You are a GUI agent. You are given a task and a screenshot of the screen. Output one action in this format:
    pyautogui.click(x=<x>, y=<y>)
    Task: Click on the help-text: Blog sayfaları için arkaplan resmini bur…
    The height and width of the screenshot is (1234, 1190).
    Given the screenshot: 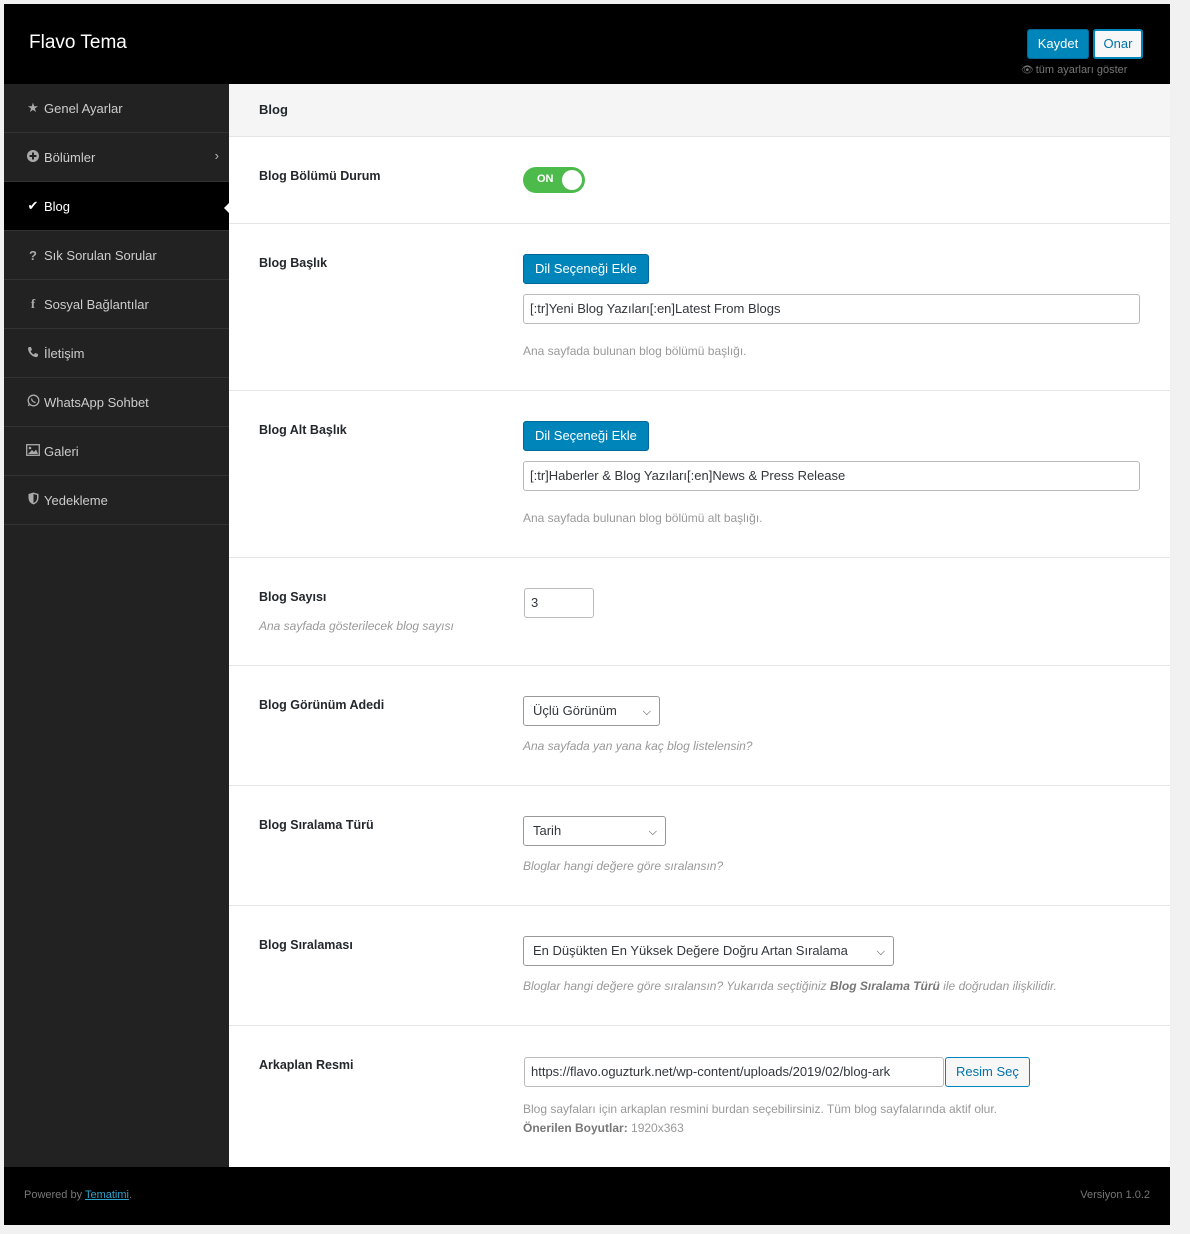 What is the action you would take?
    pyautogui.click(x=760, y=1109)
    